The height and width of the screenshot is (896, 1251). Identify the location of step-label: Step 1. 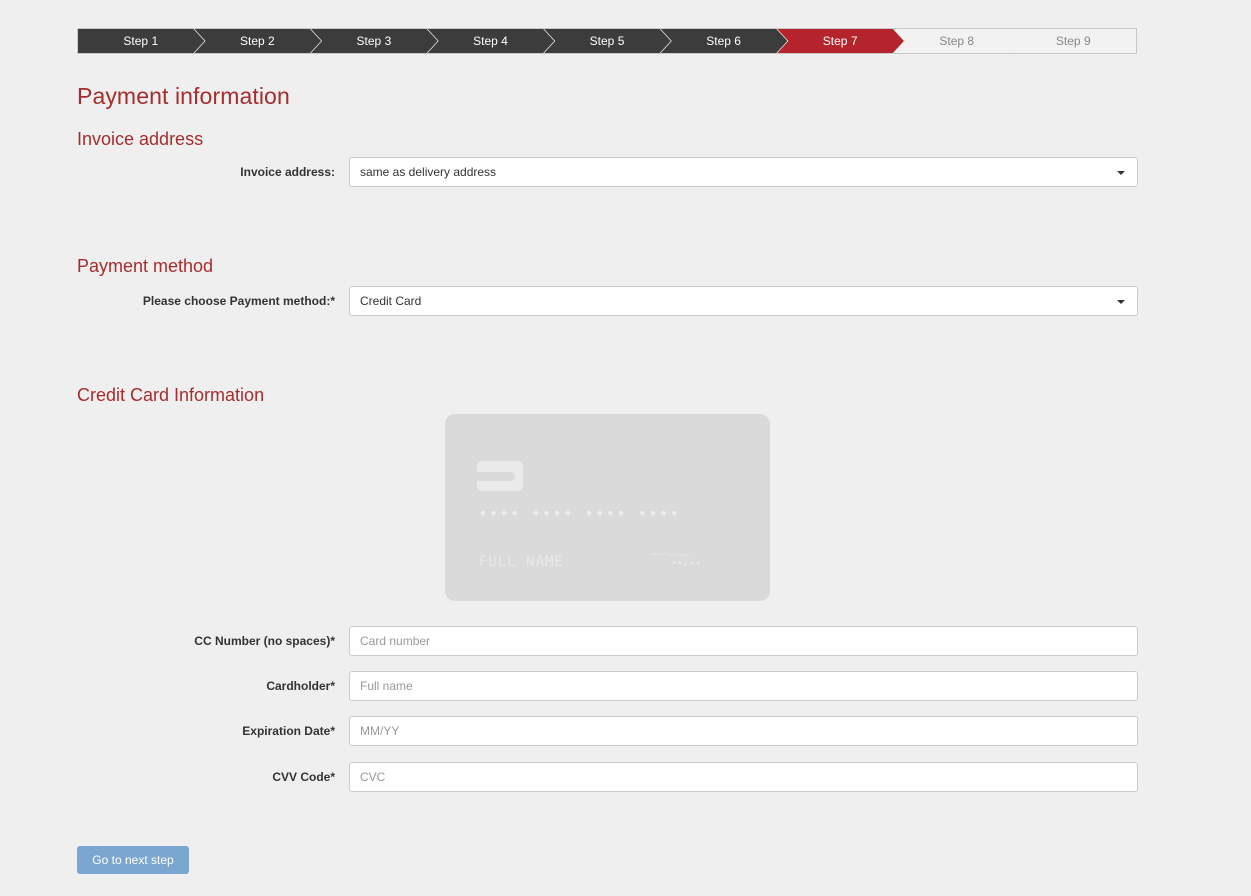
(141, 41).